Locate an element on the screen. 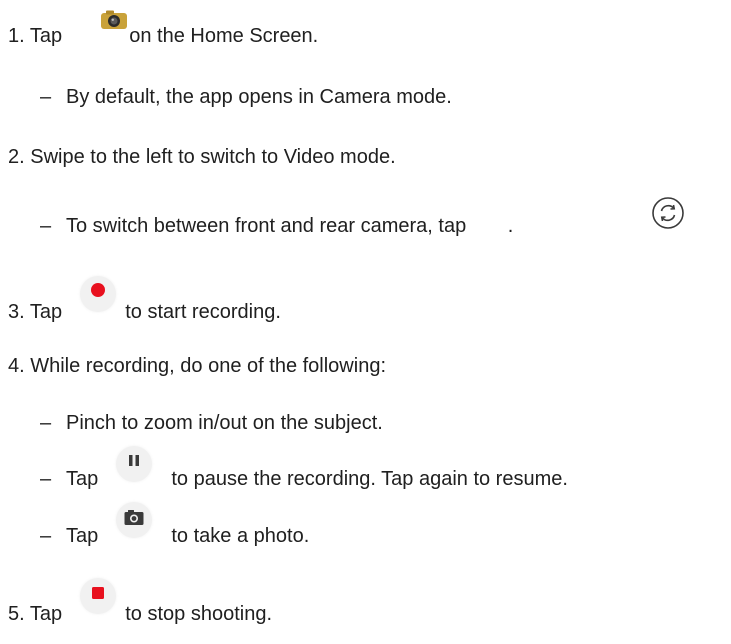 The image size is (731, 644). step-1: 1. Tap on the Home Screen. is located at coordinates (163, 36).